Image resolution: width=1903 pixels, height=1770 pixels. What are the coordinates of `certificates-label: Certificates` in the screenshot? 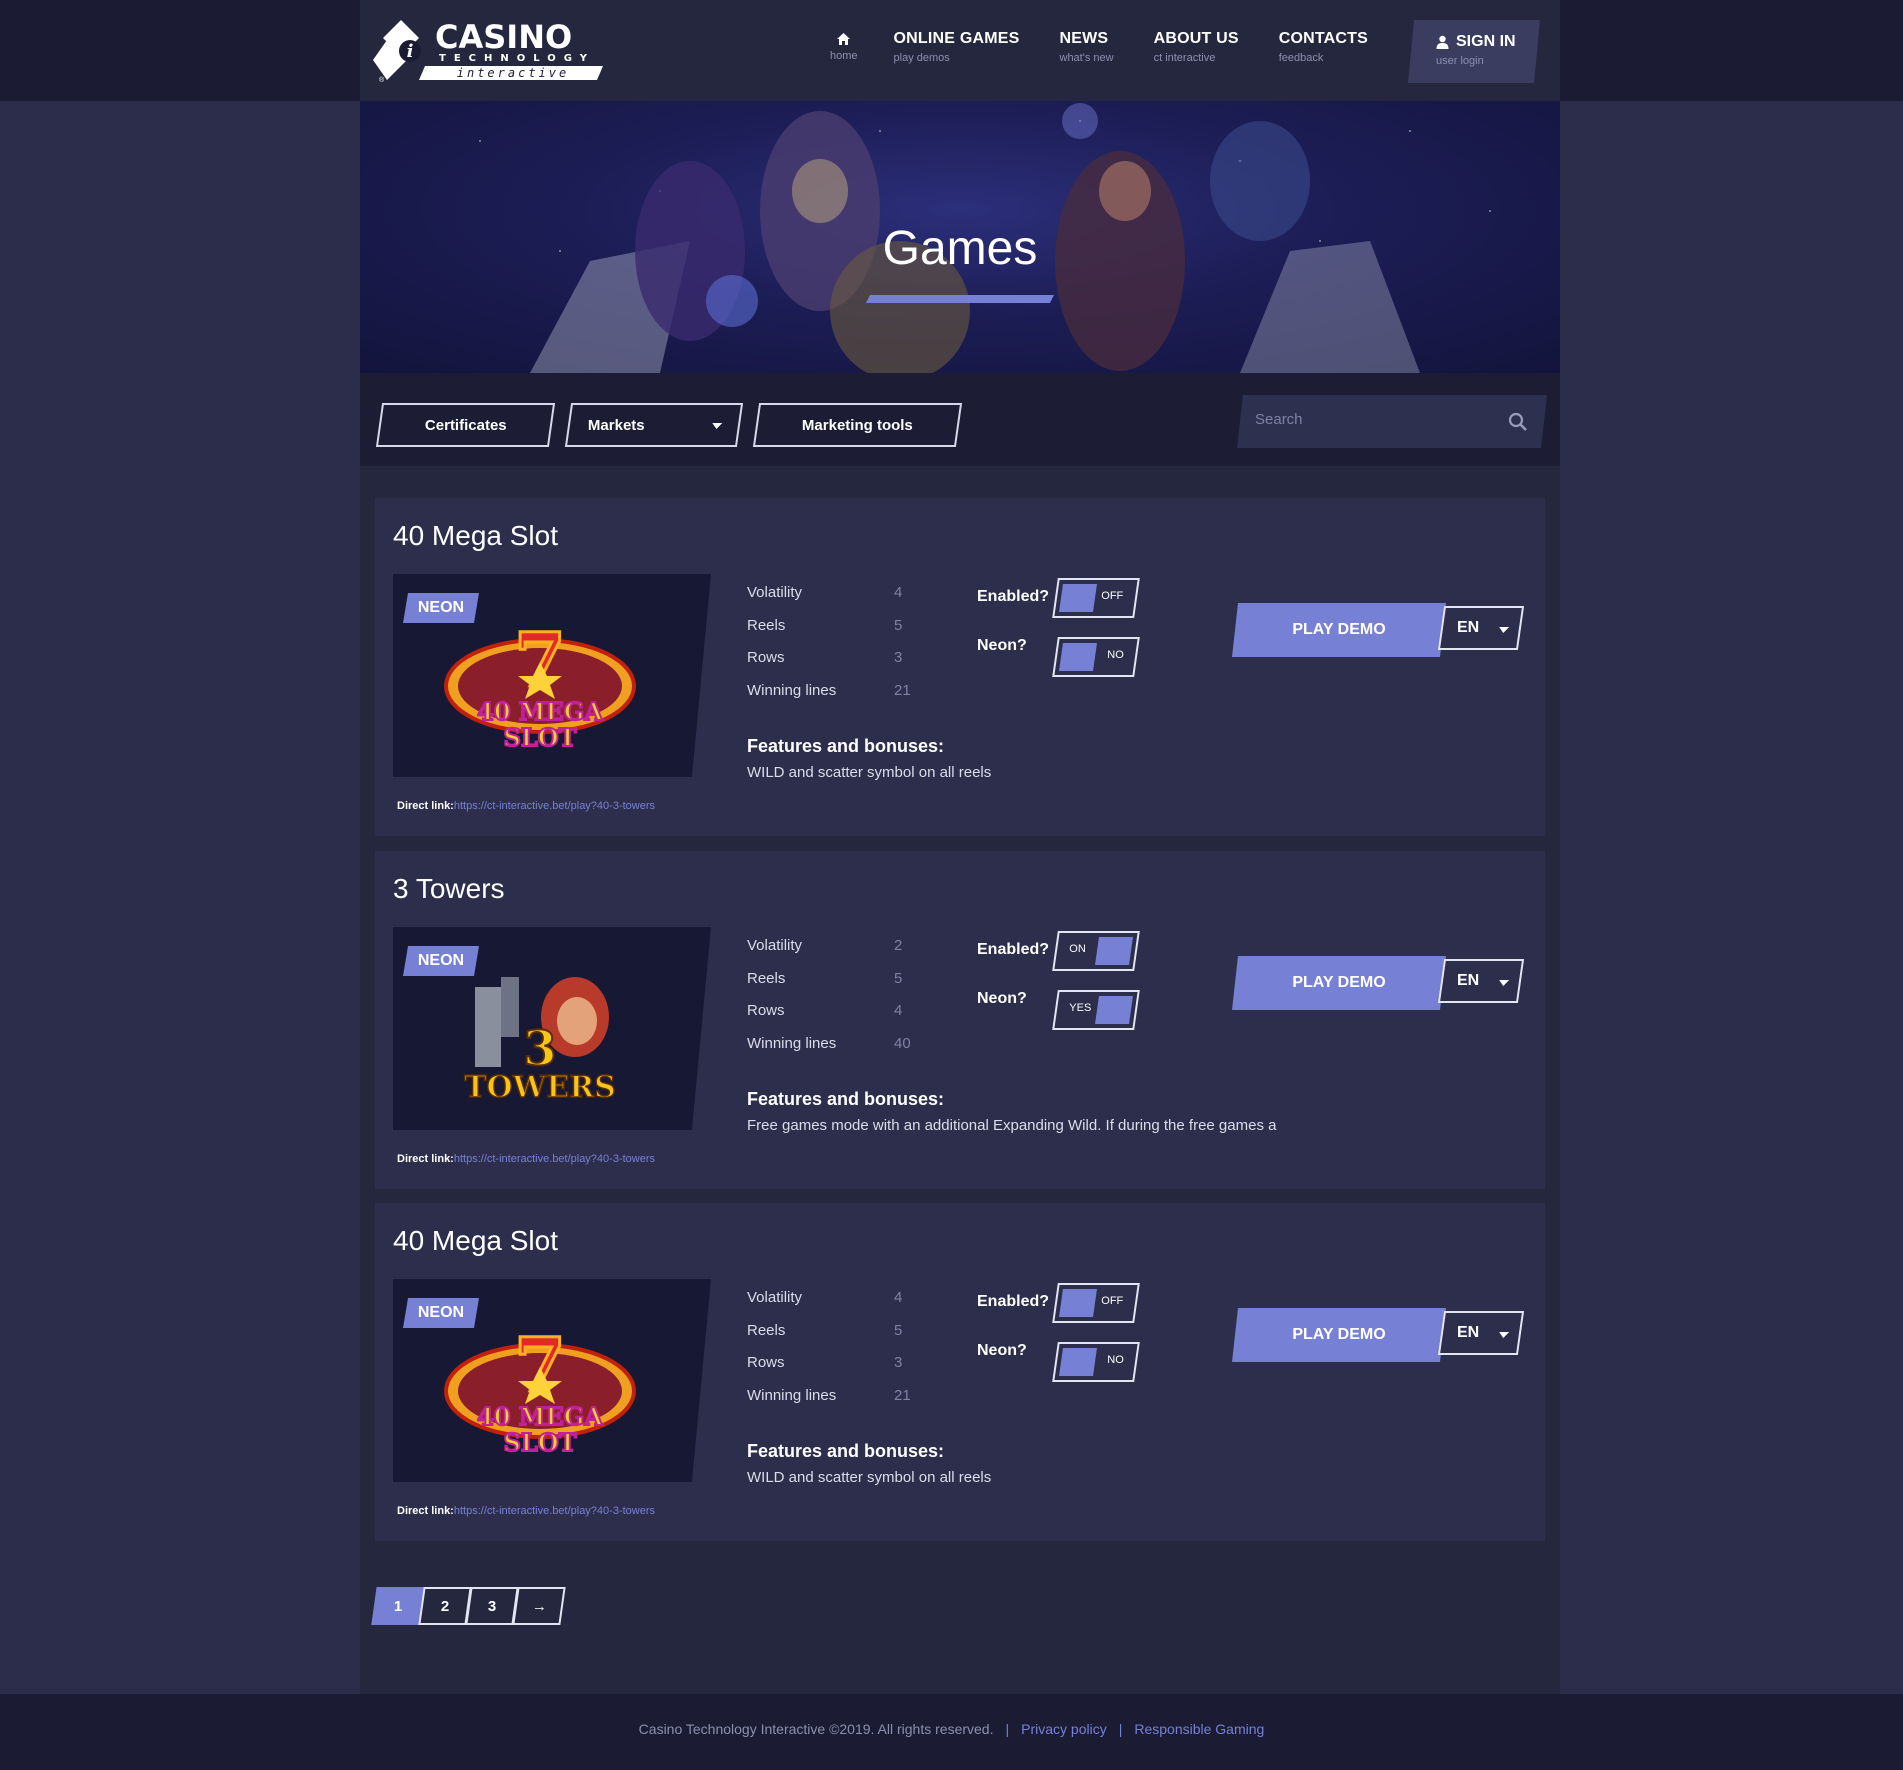 It's located at (465, 425).